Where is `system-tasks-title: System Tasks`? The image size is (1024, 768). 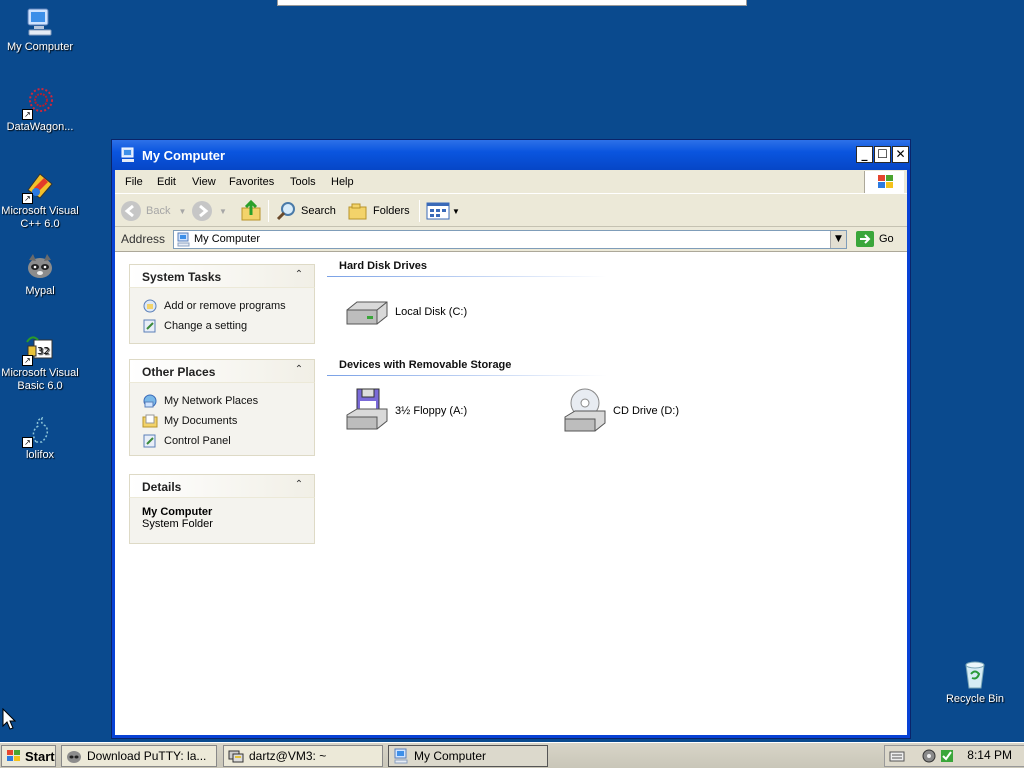 system-tasks-title: System Tasks is located at coordinates (182, 277).